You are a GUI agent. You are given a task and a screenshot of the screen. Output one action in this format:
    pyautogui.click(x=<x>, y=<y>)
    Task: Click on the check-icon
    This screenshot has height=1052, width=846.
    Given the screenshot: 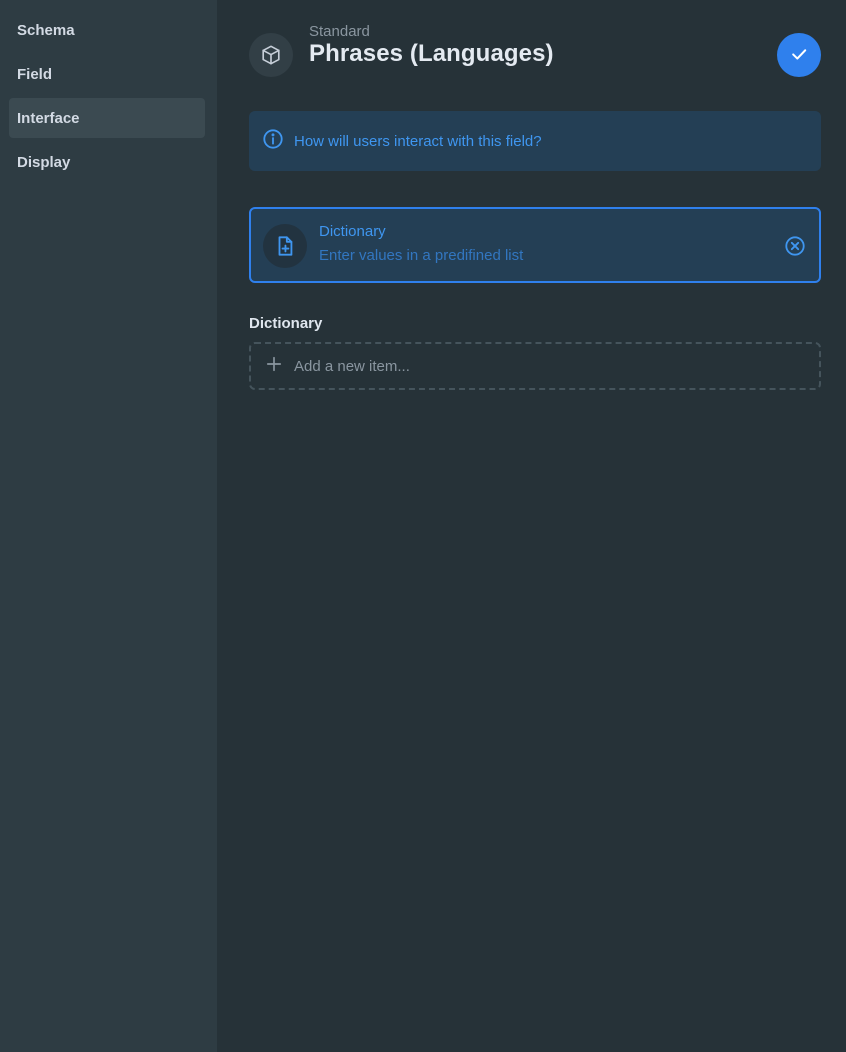 What is the action you would take?
    pyautogui.click(x=799, y=55)
    